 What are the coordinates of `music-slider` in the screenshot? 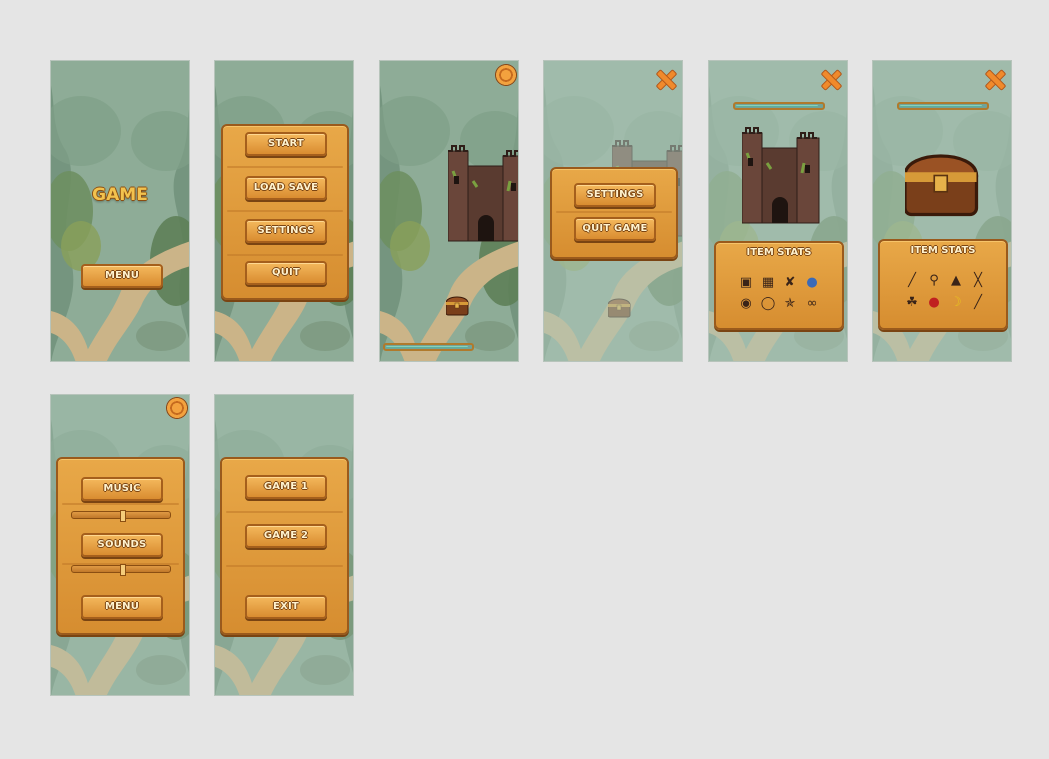 It's located at (121, 516).